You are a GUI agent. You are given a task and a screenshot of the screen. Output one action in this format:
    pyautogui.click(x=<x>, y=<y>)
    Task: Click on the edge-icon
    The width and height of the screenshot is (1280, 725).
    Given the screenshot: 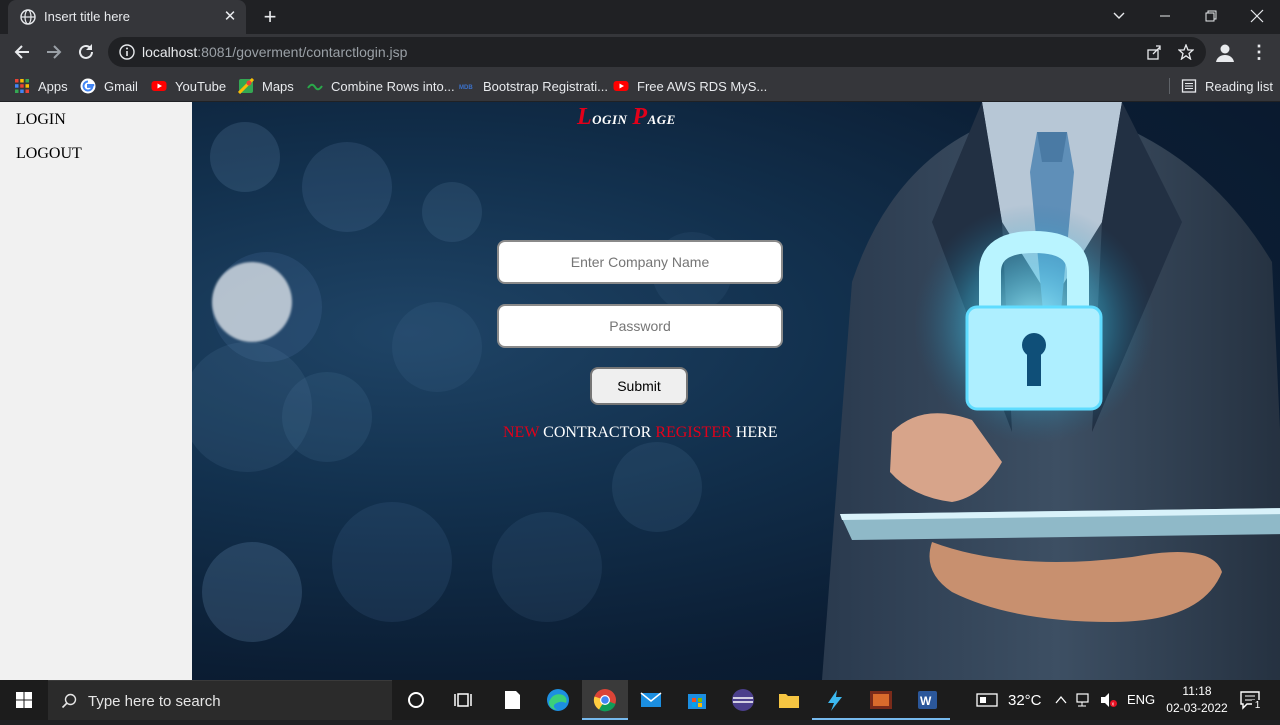 What is the action you would take?
    pyautogui.click(x=558, y=700)
    